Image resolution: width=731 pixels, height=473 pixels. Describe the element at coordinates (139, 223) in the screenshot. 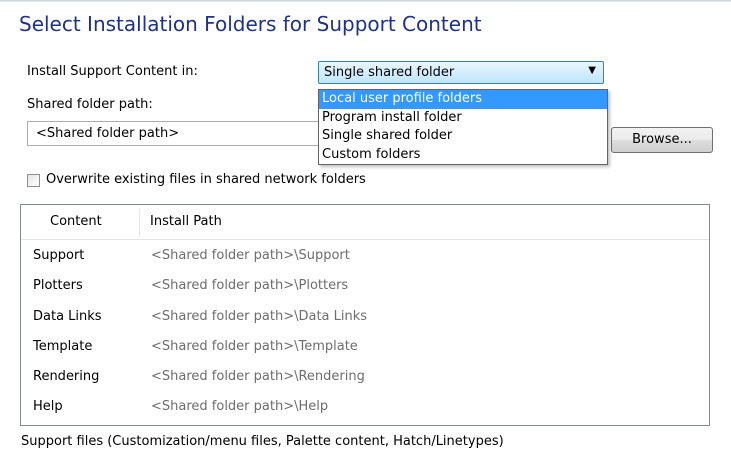

I see `column-divider` at that location.